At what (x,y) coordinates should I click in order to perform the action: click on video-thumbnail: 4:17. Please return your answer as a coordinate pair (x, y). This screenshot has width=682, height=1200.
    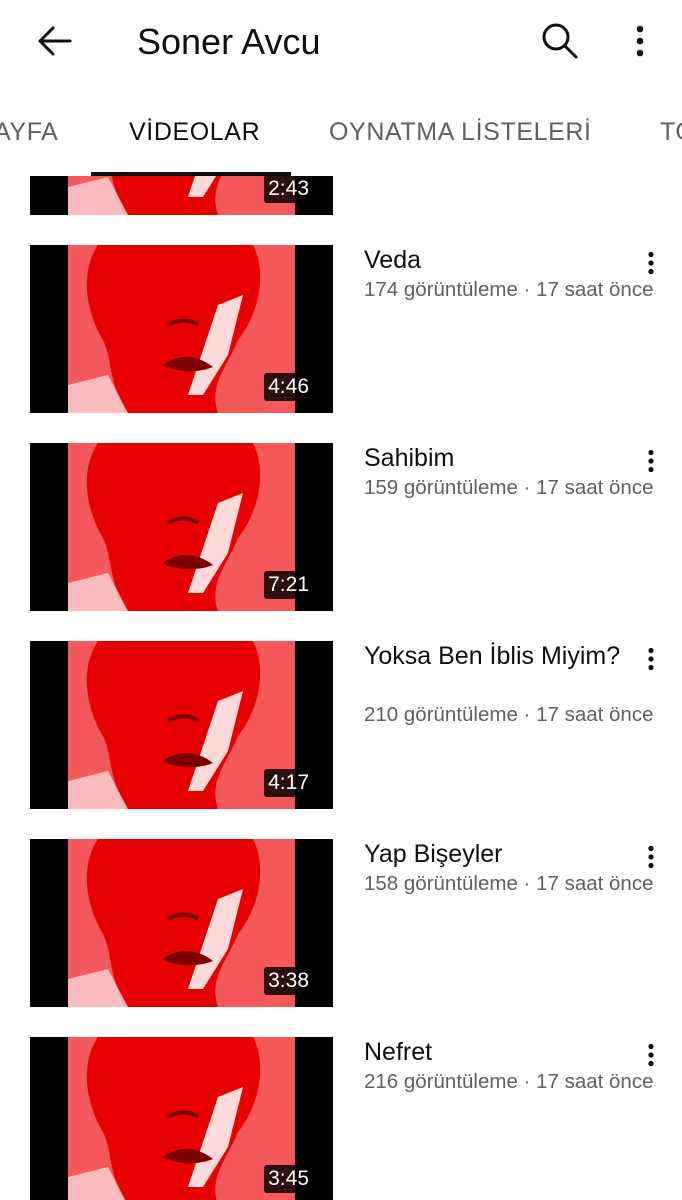
    Looking at the image, I should click on (181, 725).